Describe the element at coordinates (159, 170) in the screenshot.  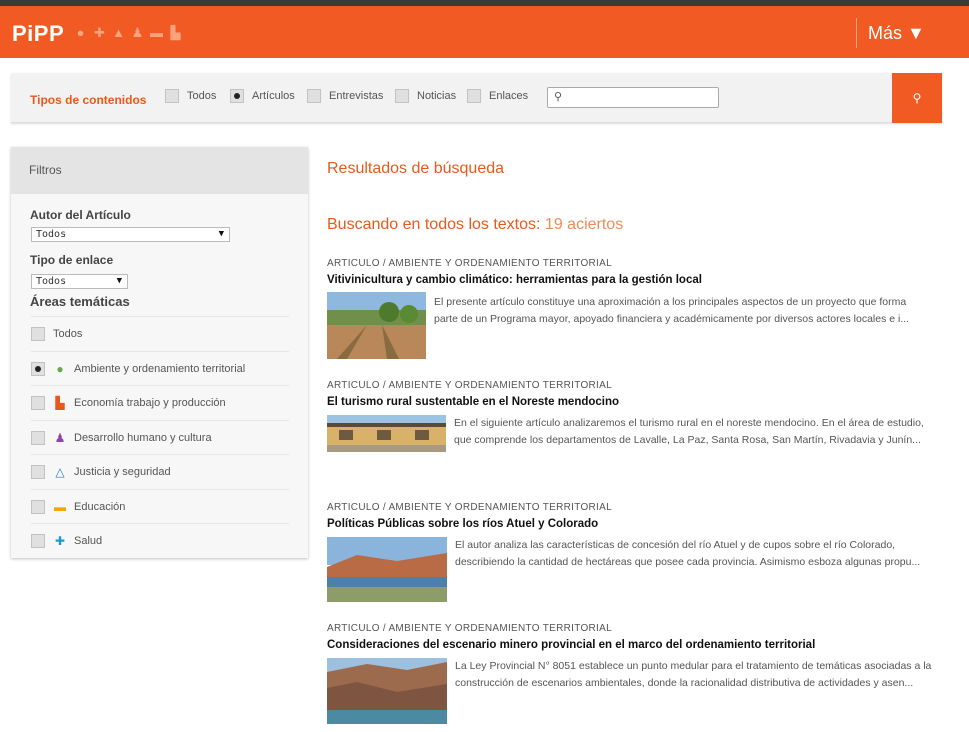
I see `filters-title: Filtros` at that location.